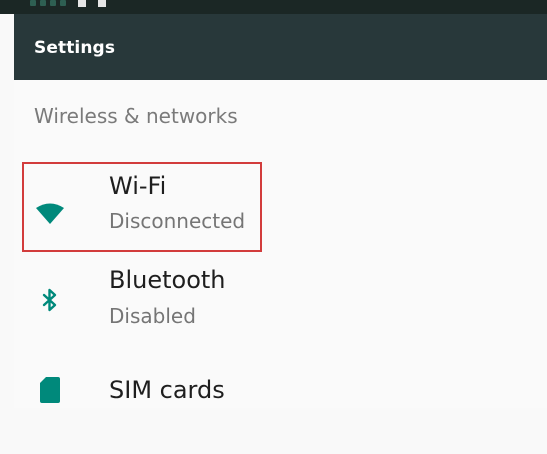 The width and height of the screenshot is (547, 454). What do you see at coordinates (136, 116) in the screenshot?
I see `section-header: Wireless & networks` at bounding box center [136, 116].